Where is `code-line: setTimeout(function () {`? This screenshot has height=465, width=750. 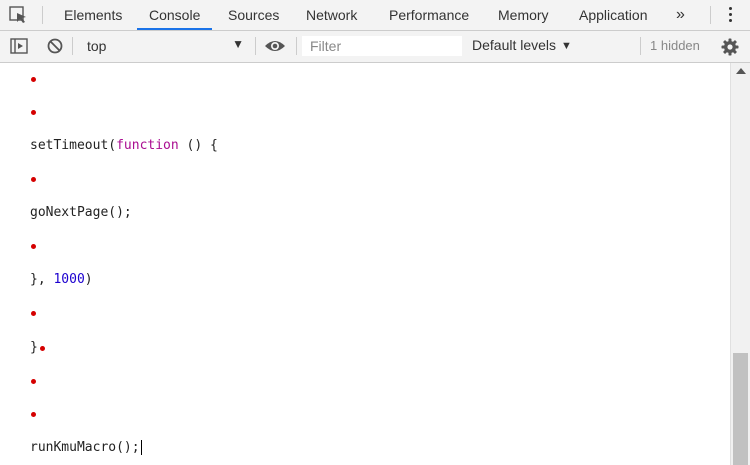
code-line: setTimeout(function () { is located at coordinates (124, 146).